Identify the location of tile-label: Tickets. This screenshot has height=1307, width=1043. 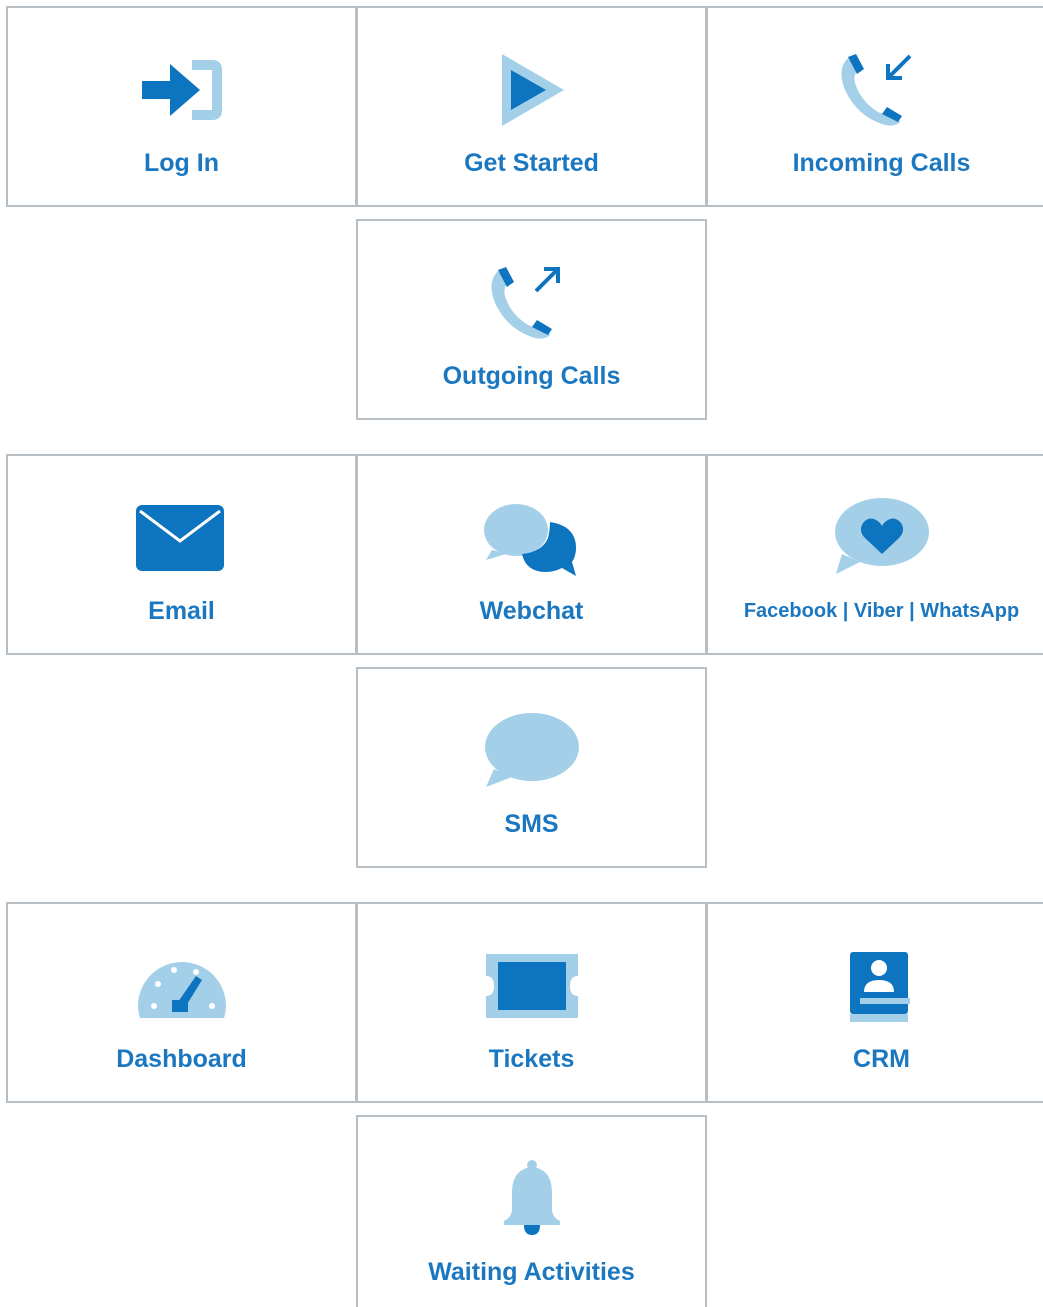
(531, 1059).